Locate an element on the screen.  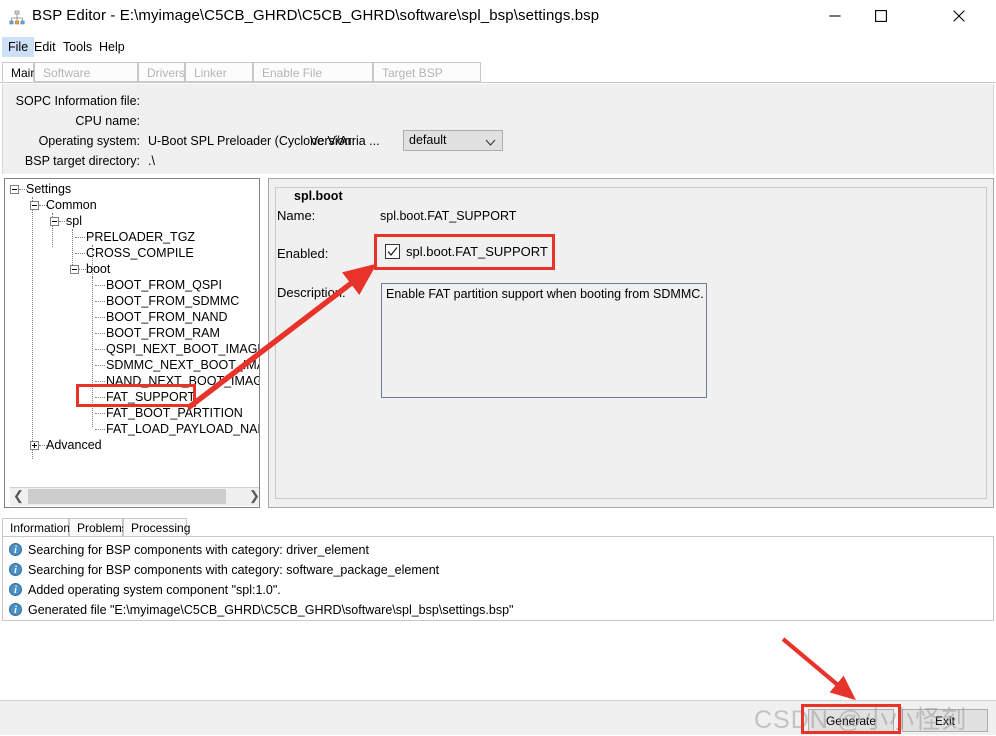
tree-item-boot-from-ram: BOOT_FROM_RAM is located at coordinates (163, 333).